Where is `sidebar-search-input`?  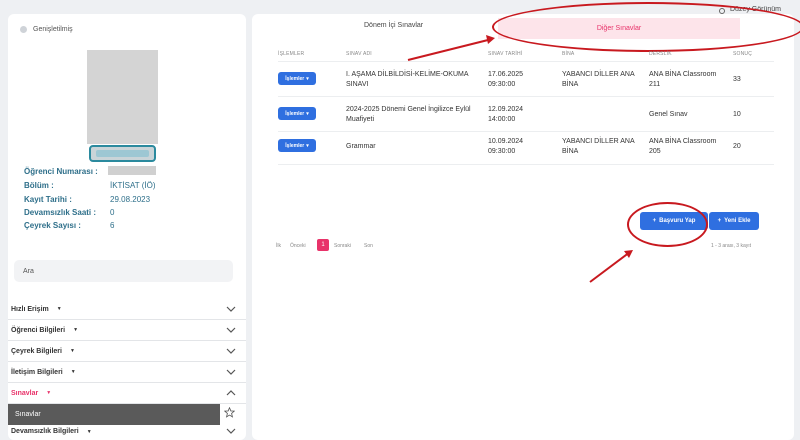 sidebar-search-input is located at coordinates (123, 271).